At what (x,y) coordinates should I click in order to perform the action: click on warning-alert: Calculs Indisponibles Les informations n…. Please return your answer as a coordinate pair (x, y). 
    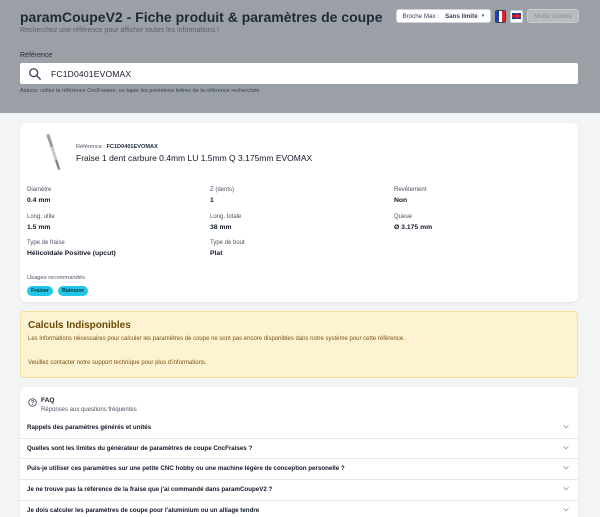
    Looking at the image, I should click on (299, 344).